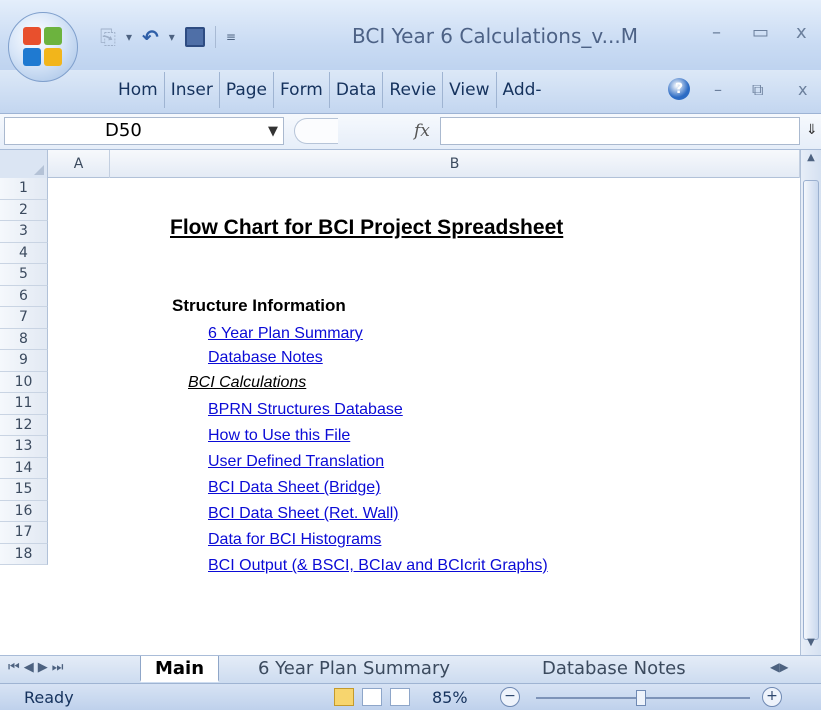  I want to click on status-bar: Ready 85% − +, so click(410, 696).